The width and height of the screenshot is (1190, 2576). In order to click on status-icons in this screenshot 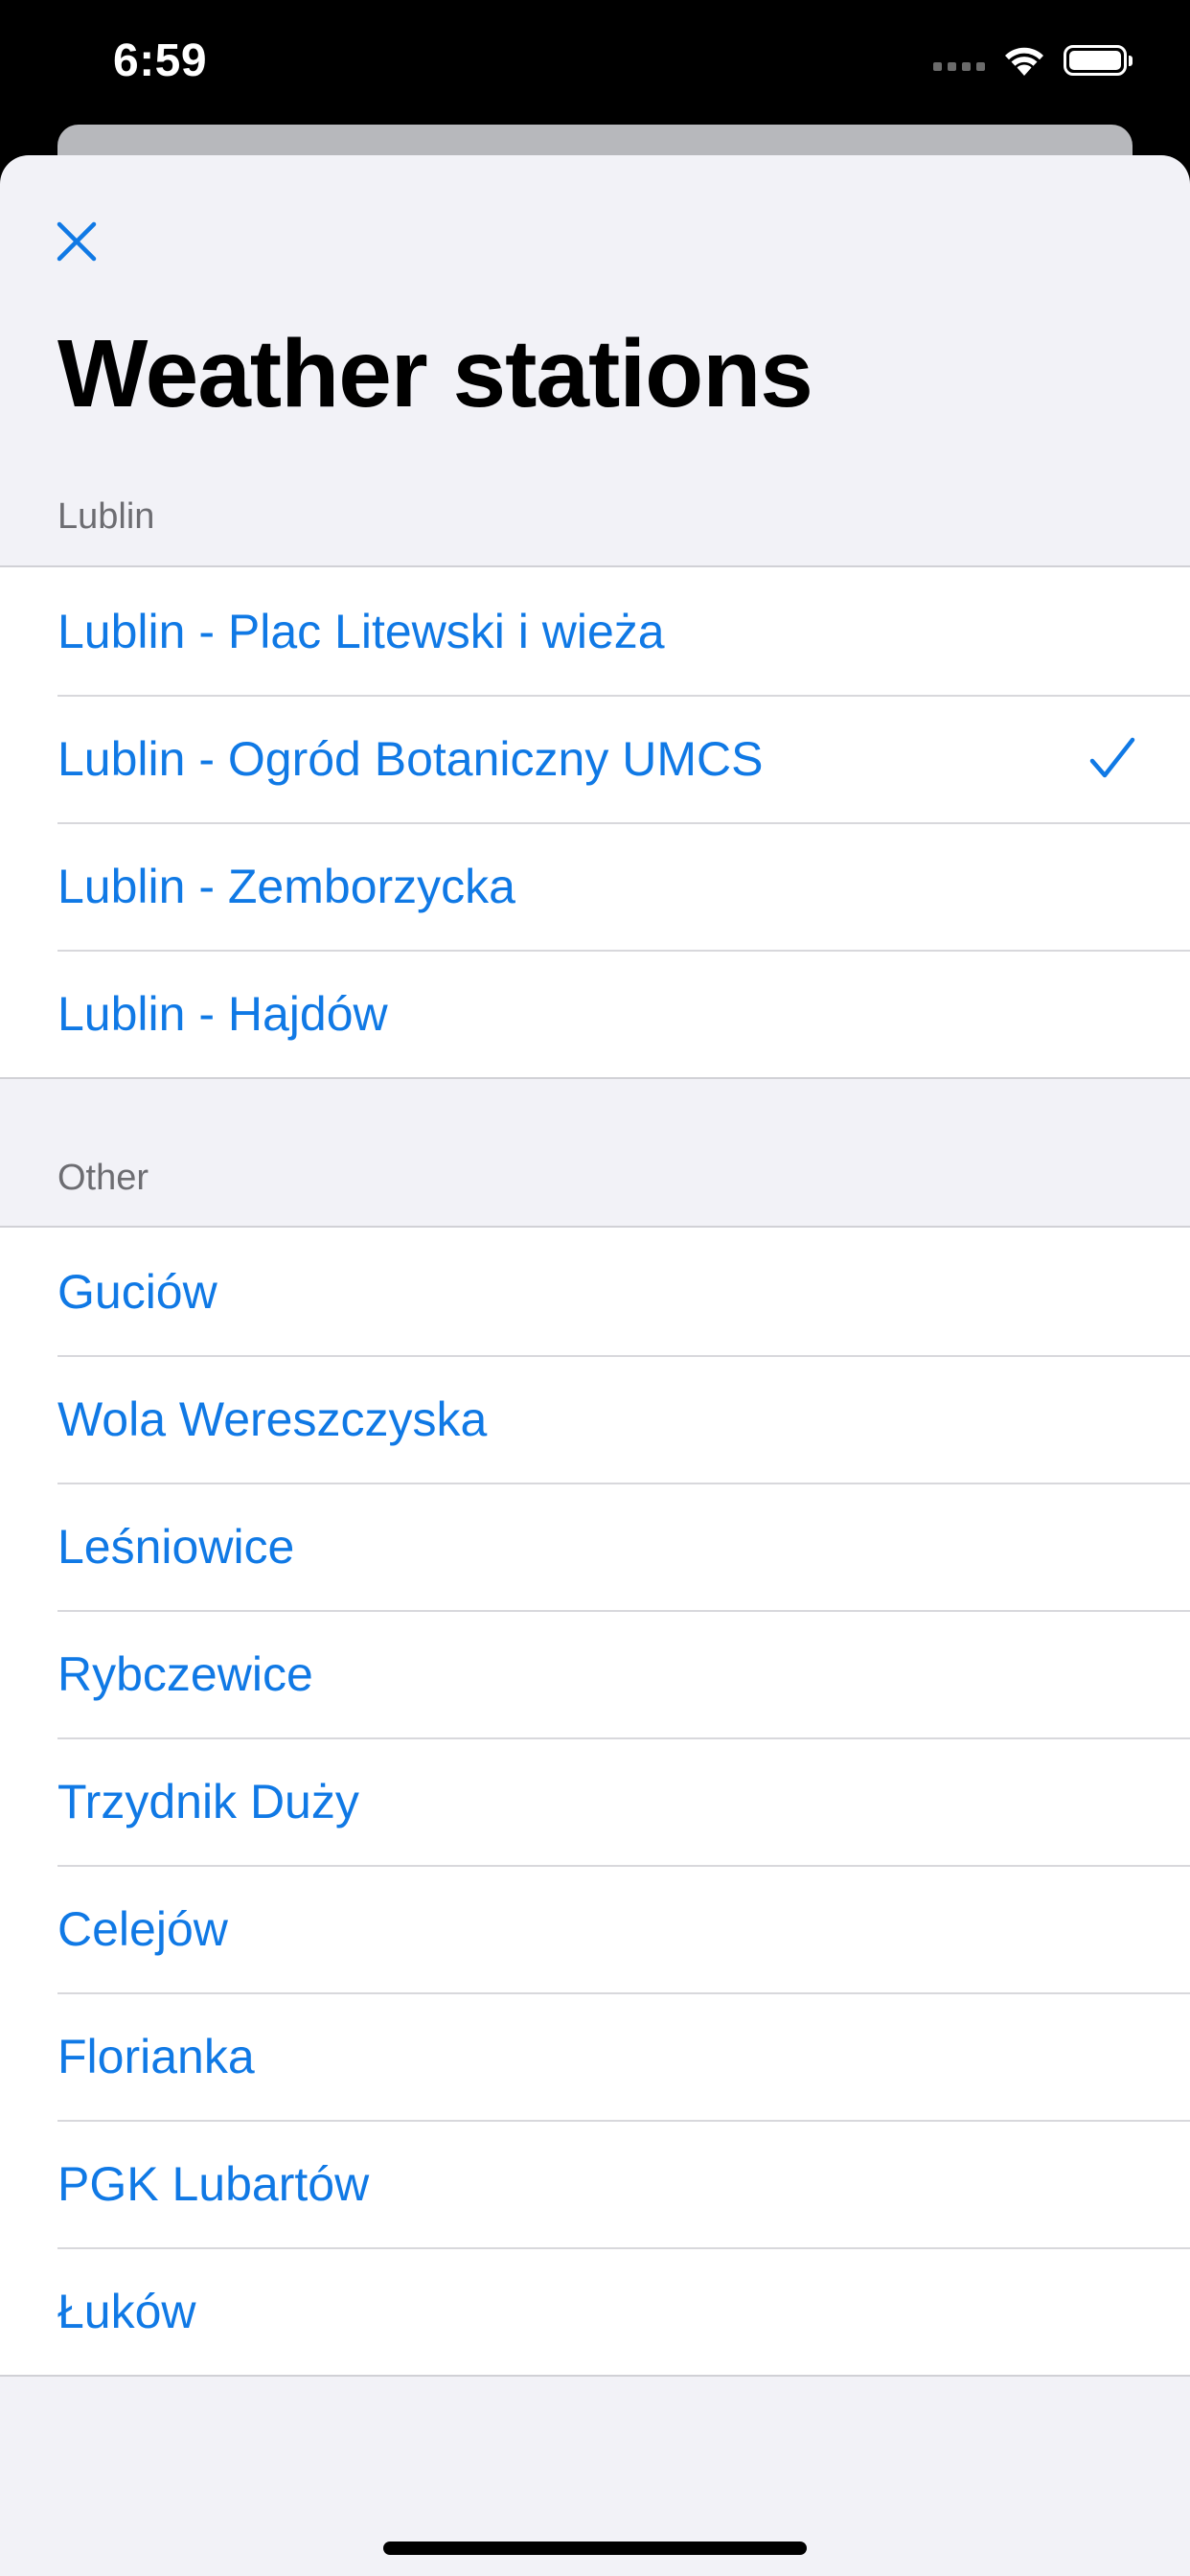, I will do `click(1033, 60)`.